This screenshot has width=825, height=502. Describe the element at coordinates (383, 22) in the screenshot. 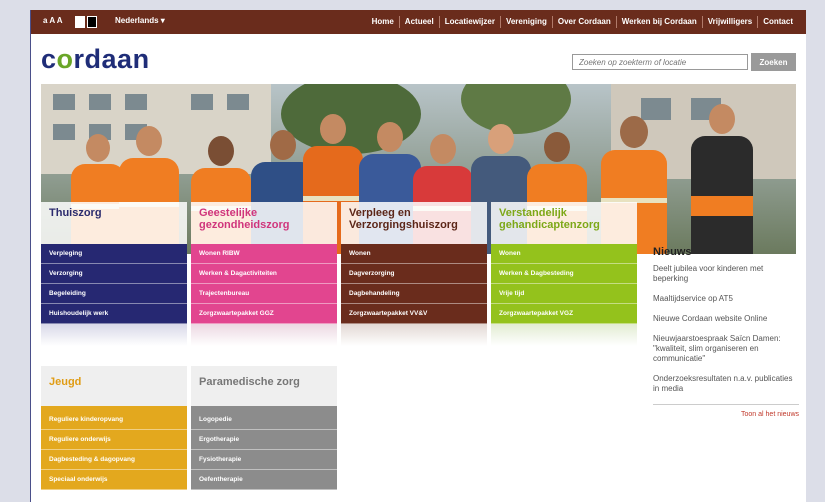

I see `nav-home: Home` at that location.